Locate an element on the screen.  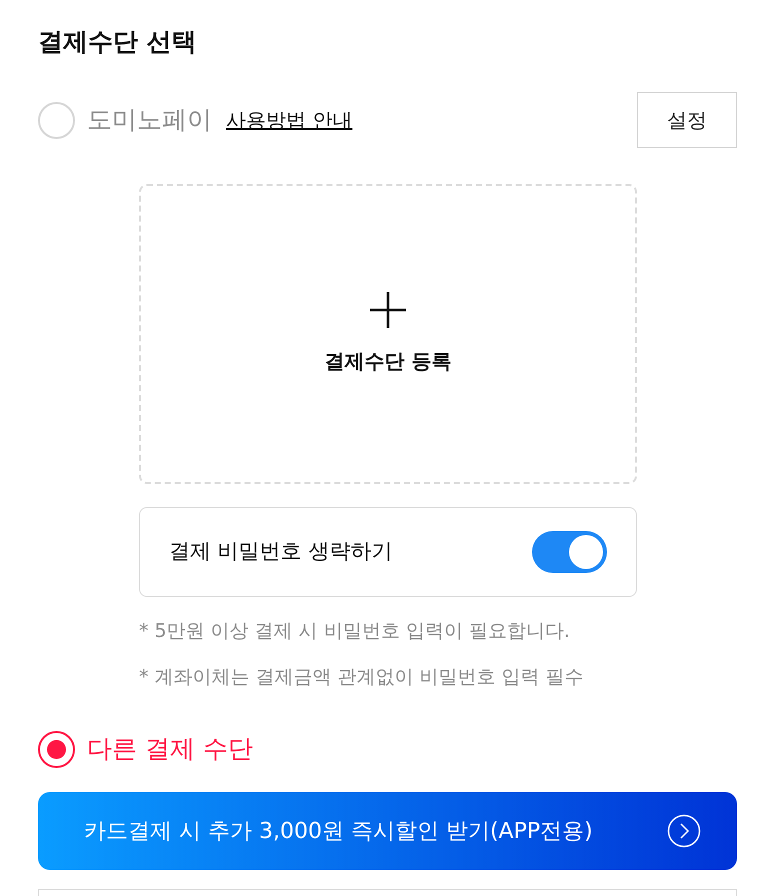
discount-banner: 카드결제 시 추가 3,000원 즉시할인 받기(APP전용) is located at coordinates (387, 831).